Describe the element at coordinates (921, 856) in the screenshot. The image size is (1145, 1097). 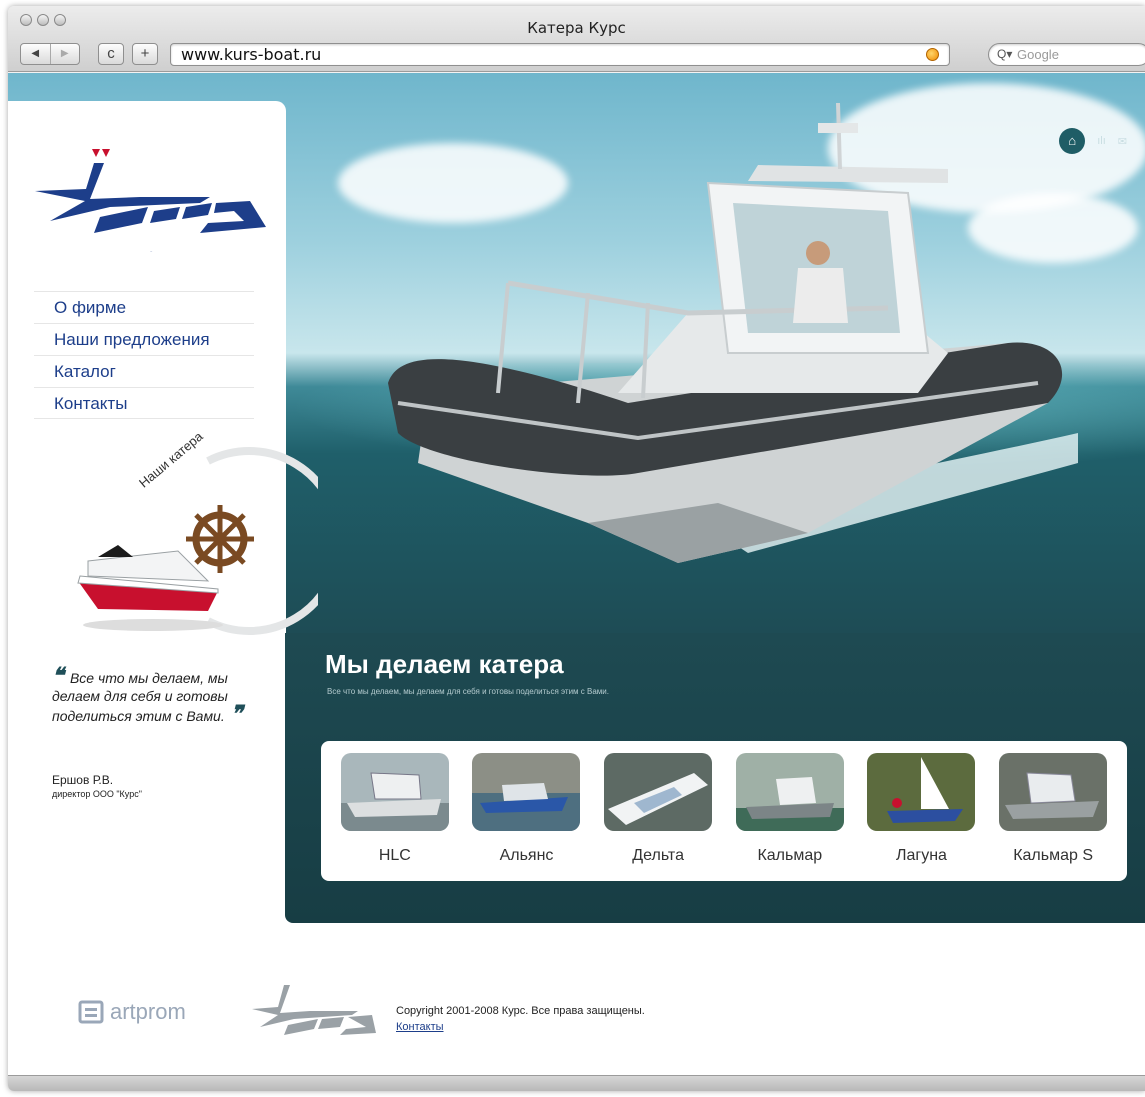
I see `product-label: Лагуна` at that location.